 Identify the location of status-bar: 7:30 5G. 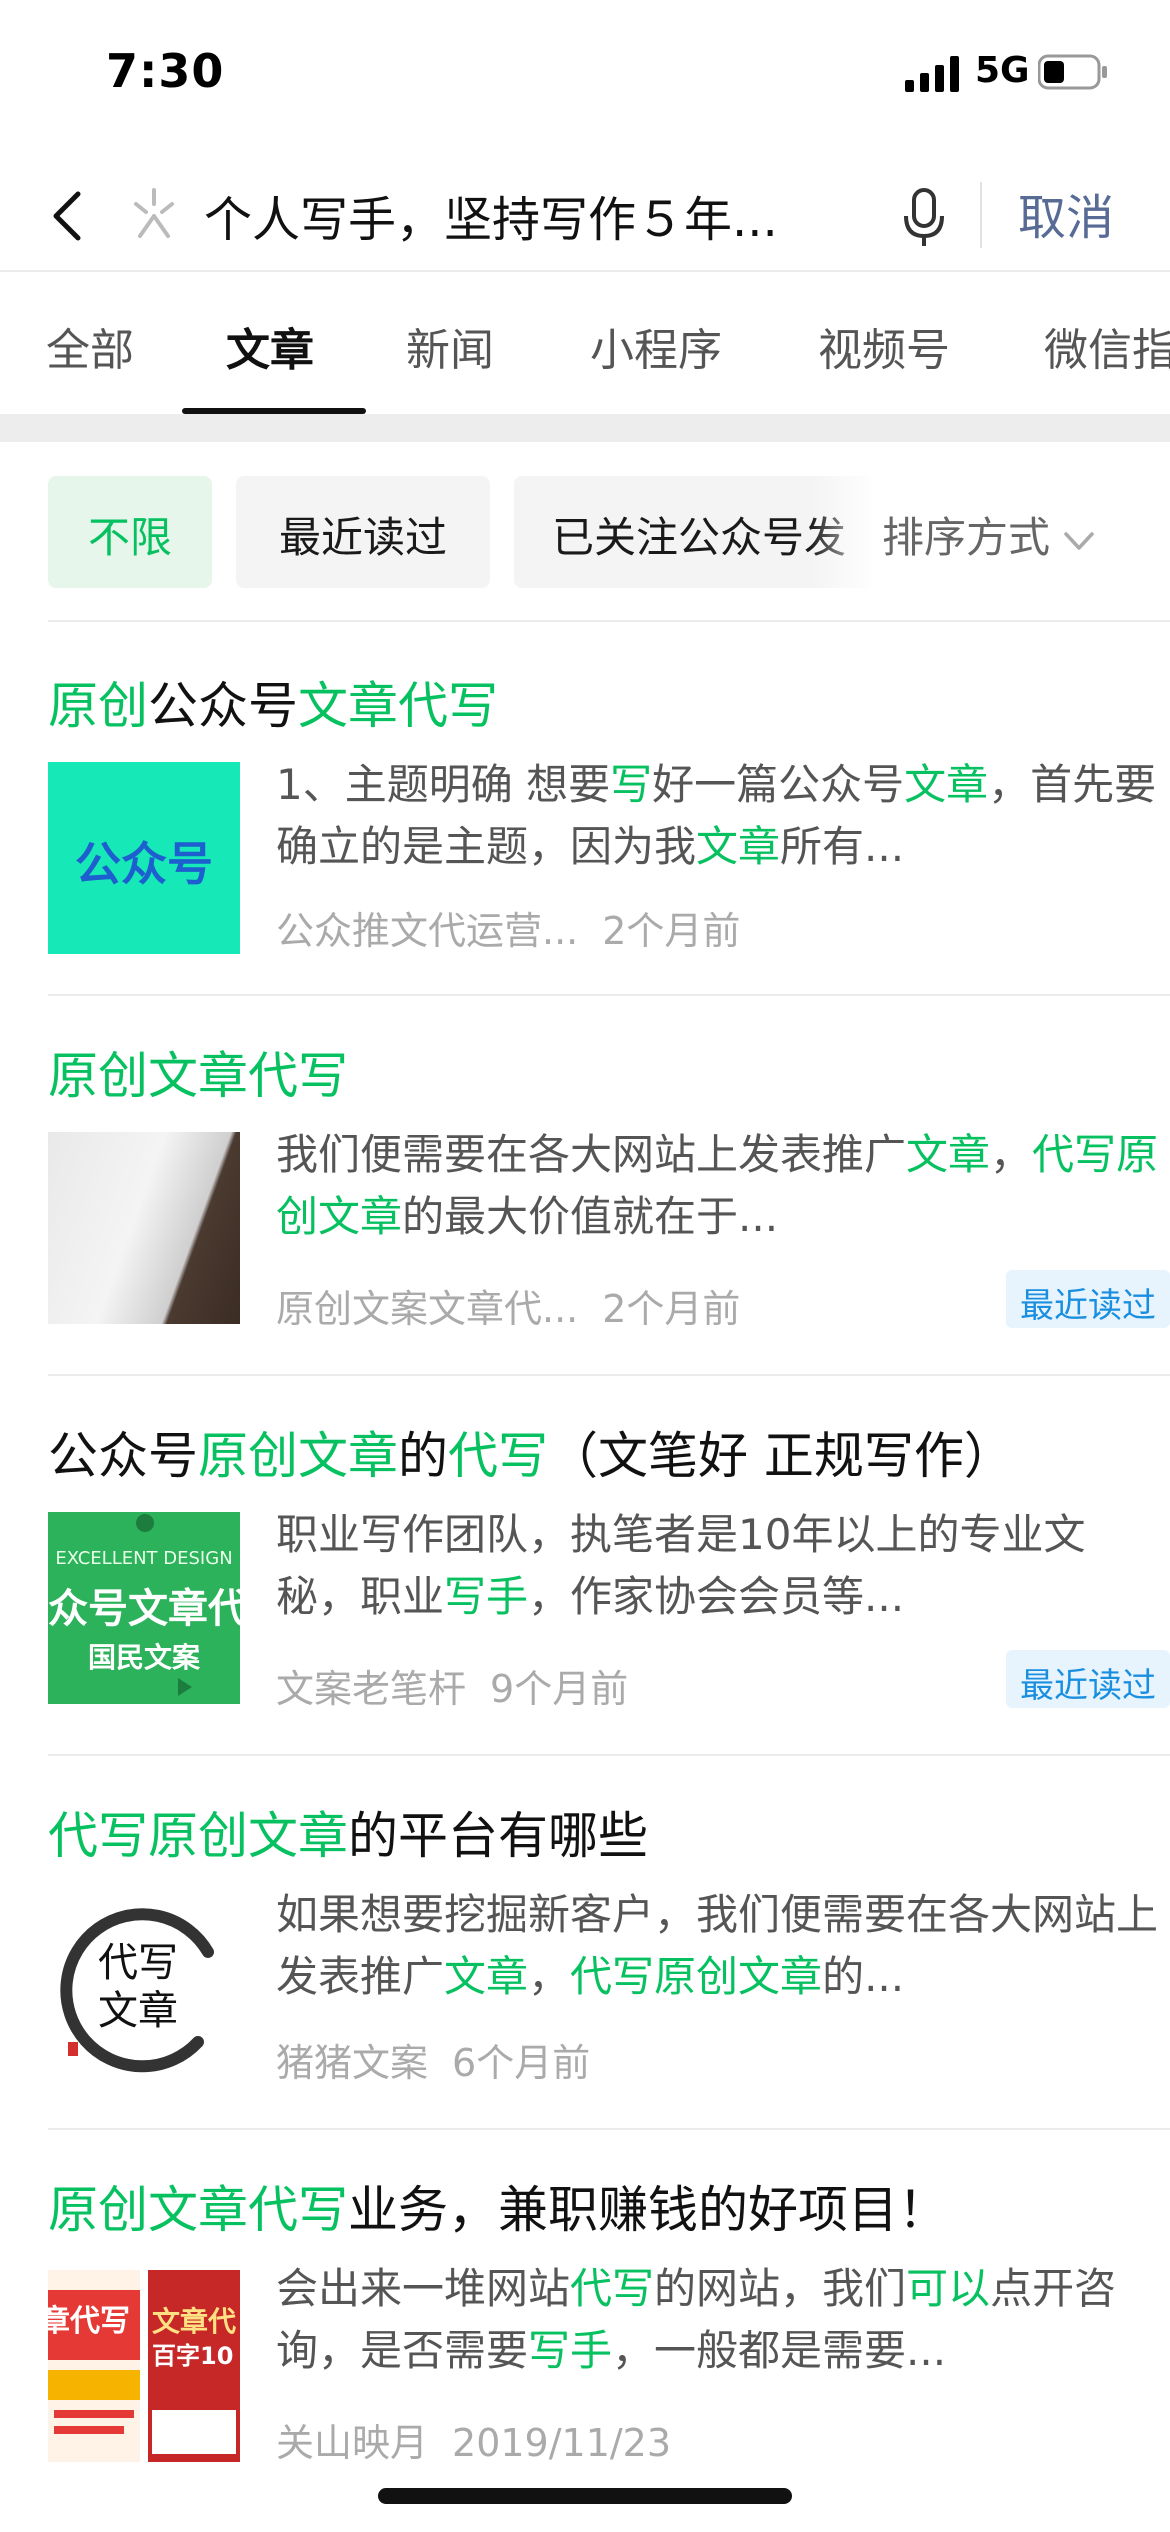
(585, 75).